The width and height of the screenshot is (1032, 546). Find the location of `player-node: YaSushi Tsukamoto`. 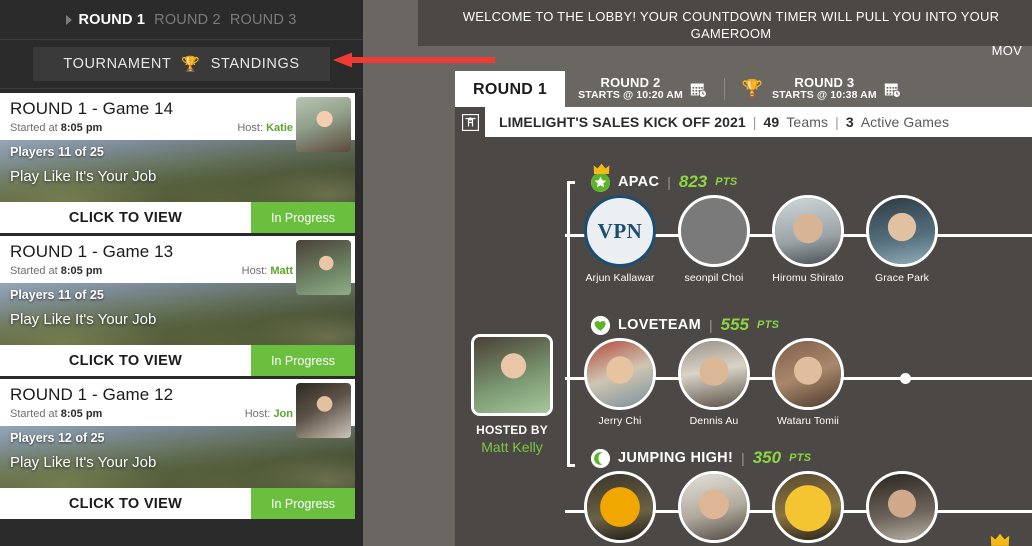

player-node: YaSushi Tsukamoto is located at coordinates (714, 508).